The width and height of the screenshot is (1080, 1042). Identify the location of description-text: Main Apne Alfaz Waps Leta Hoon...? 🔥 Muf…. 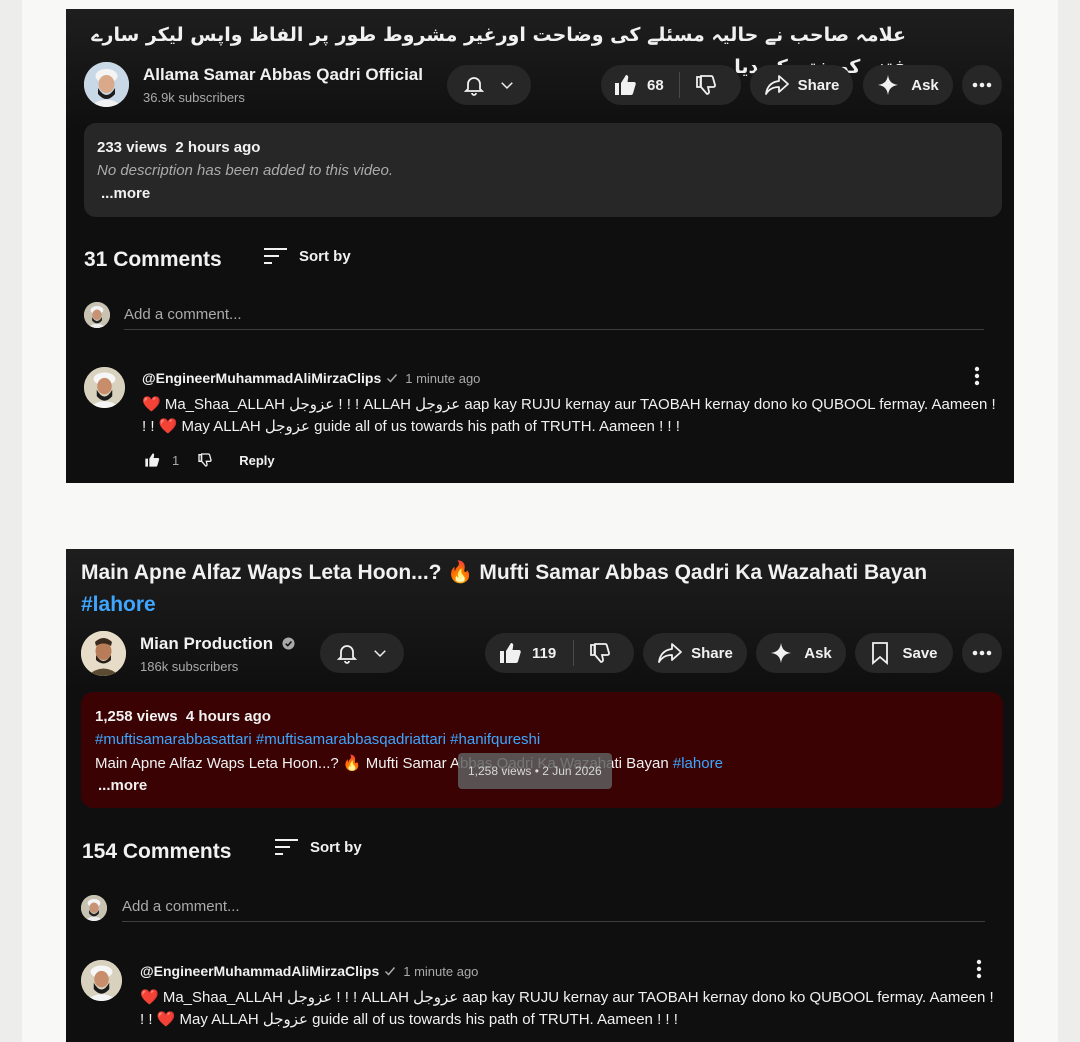
(409, 763).